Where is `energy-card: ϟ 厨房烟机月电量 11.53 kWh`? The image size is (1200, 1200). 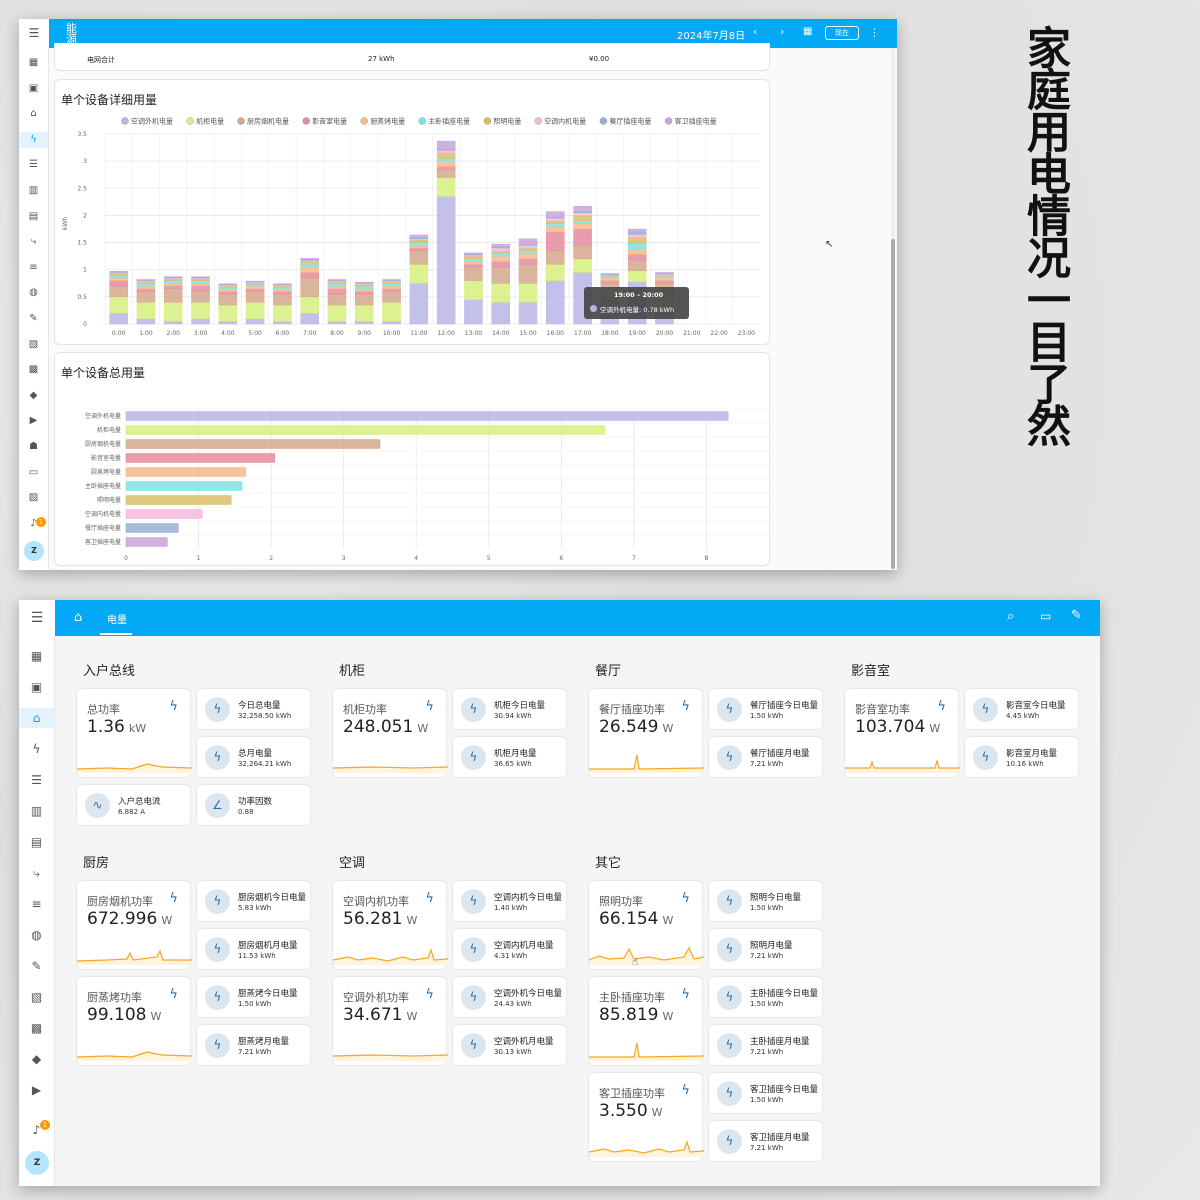 energy-card: ϟ 厨房烟机月电量 11.53 kWh is located at coordinates (253, 949).